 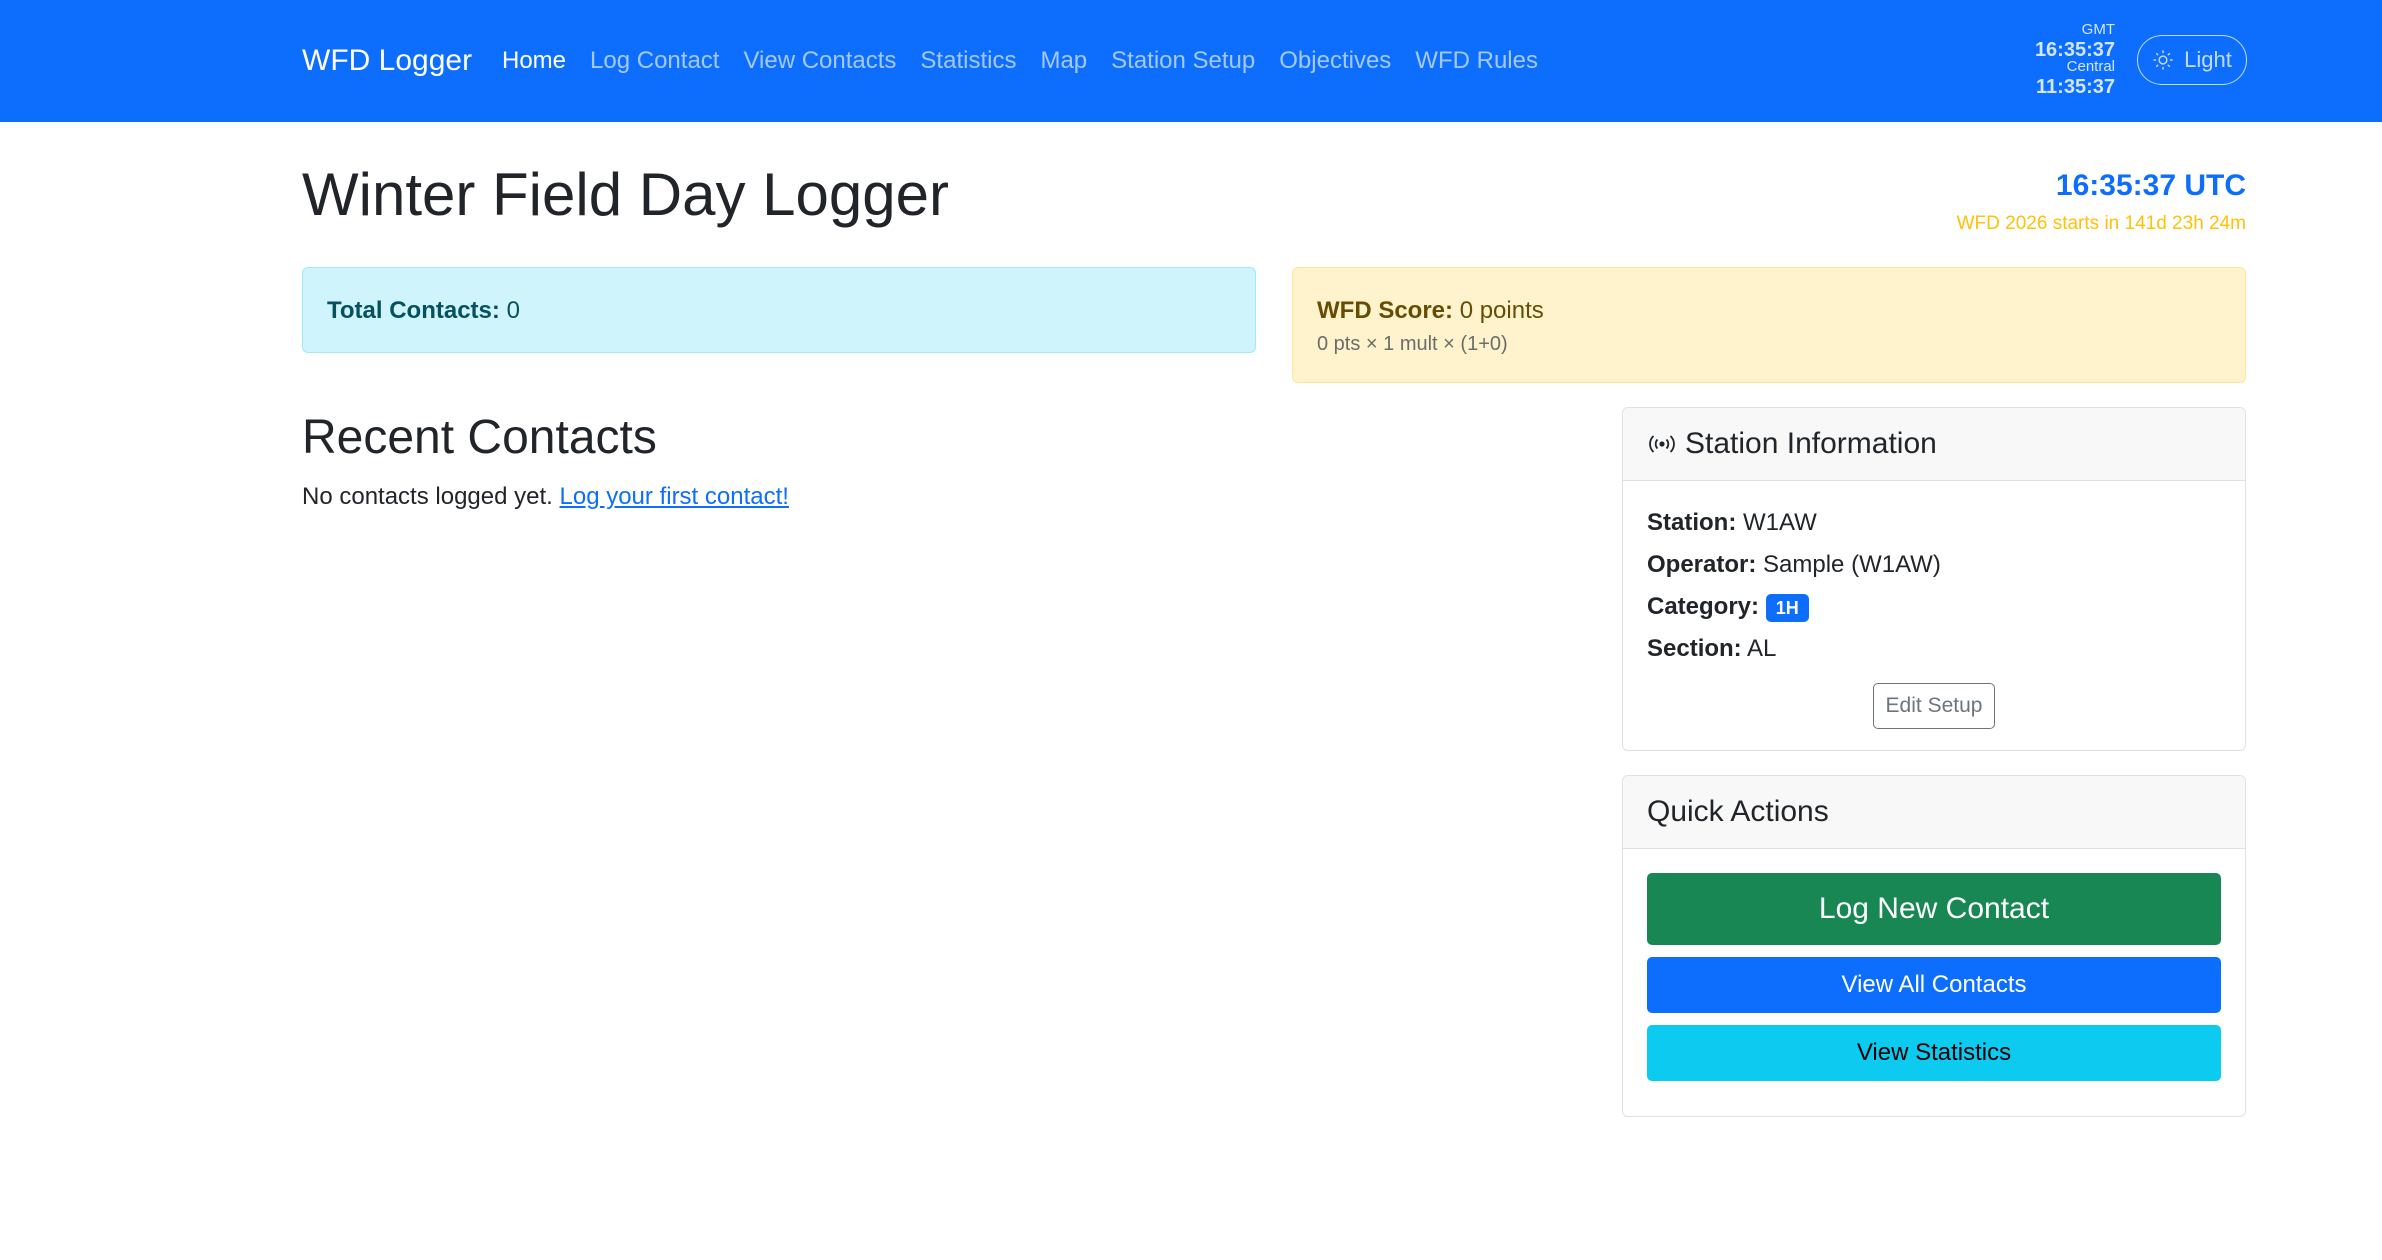 I want to click on total-contacts-value: 0, so click(x=513, y=310).